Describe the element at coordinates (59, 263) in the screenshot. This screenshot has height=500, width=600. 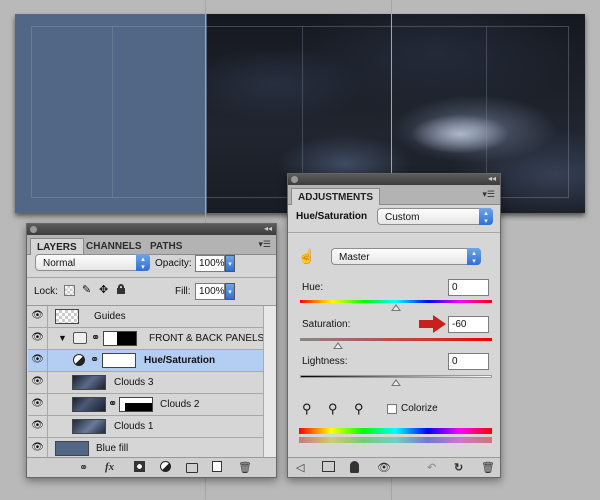
I see `blend-mode-value: Normal` at that location.